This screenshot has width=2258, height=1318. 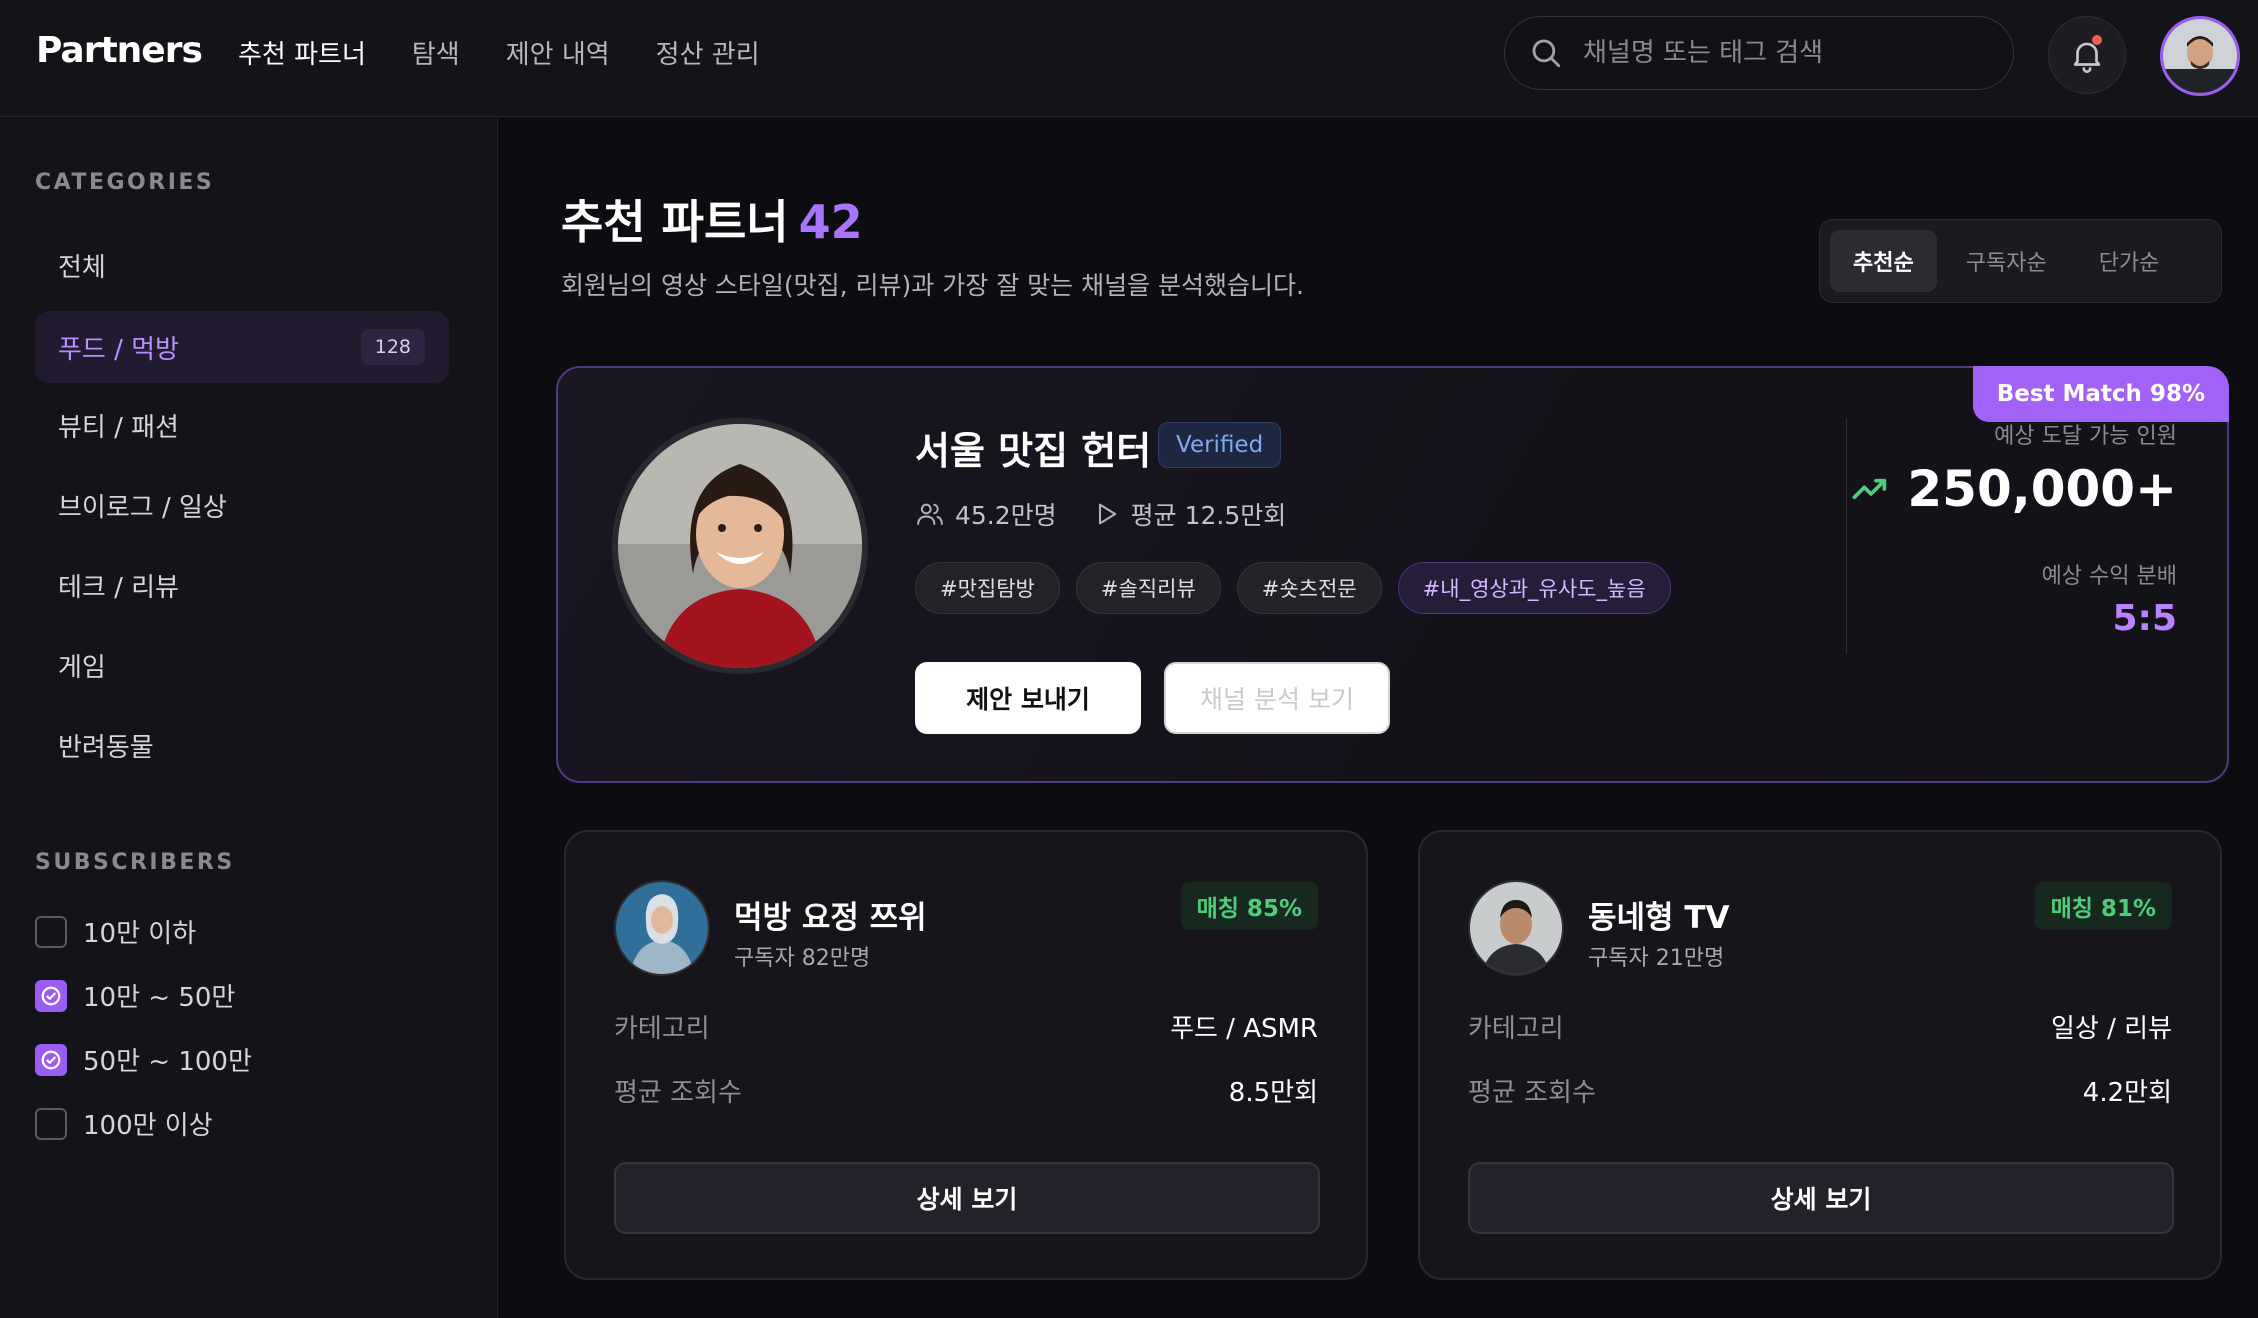 I want to click on revenue-split: 5:5, so click(x=2145, y=618).